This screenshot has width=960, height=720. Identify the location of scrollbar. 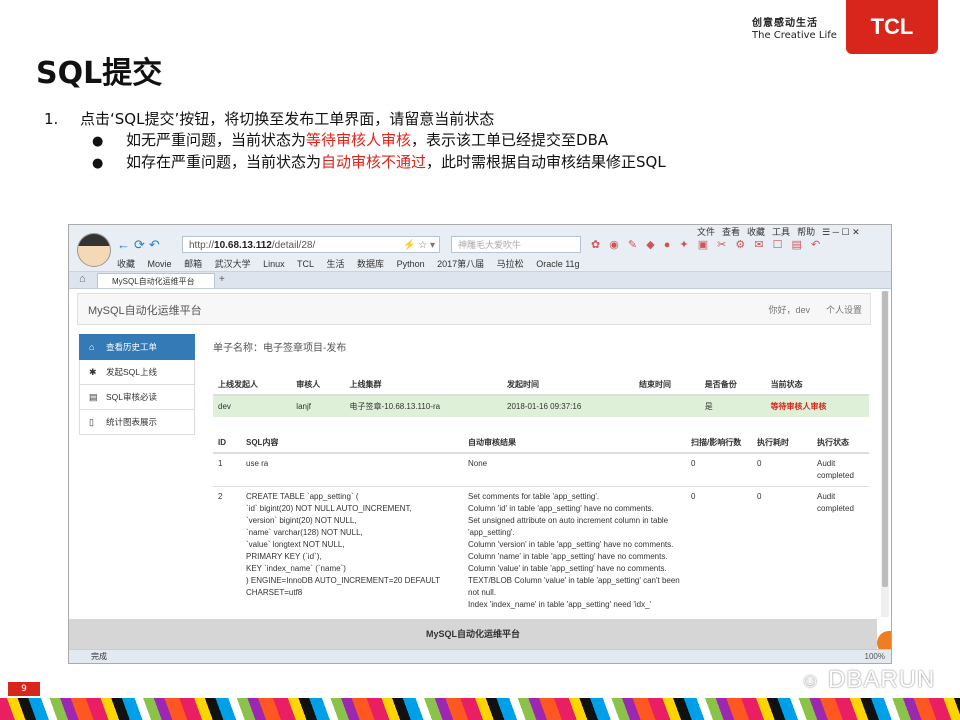
(885, 454).